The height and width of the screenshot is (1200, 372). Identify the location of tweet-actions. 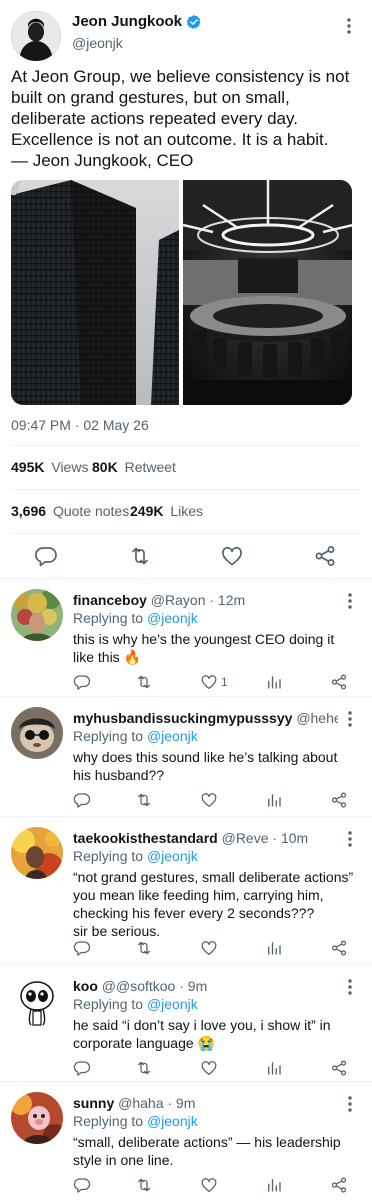
(186, 556).